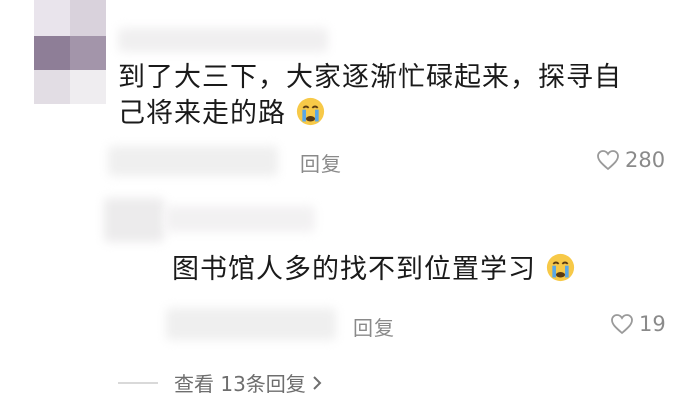 The image size is (700, 407). Describe the element at coordinates (240, 384) in the screenshot. I see `view-more-label: 查看 13条回复` at that location.